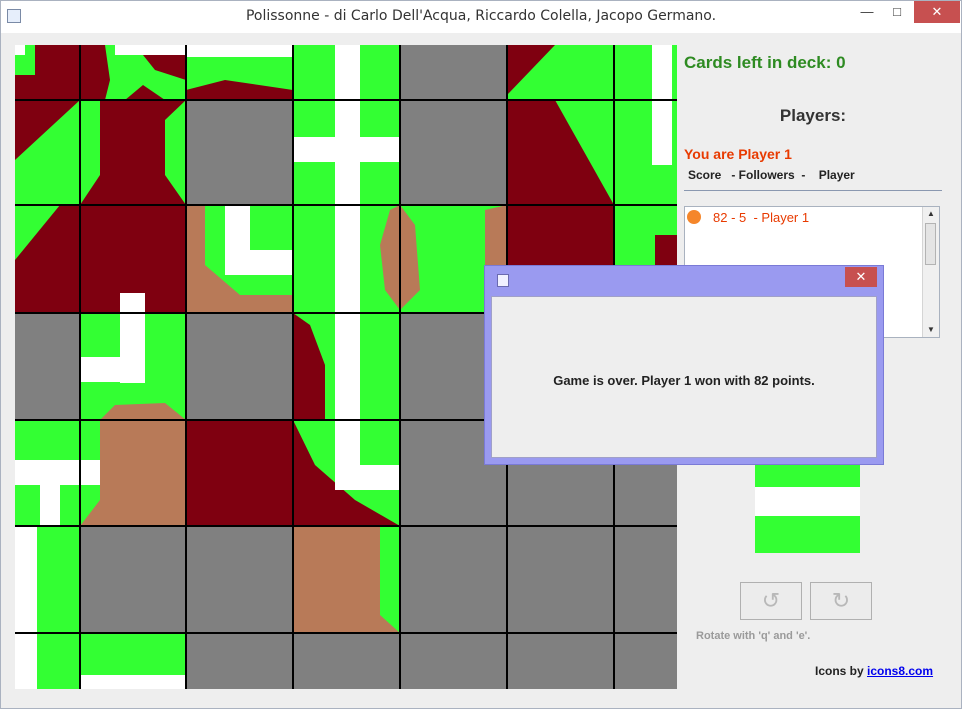  What do you see at coordinates (861, 277) in the screenshot?
I see `dialog-close-button: ✕` at bounding box center [861, 277].